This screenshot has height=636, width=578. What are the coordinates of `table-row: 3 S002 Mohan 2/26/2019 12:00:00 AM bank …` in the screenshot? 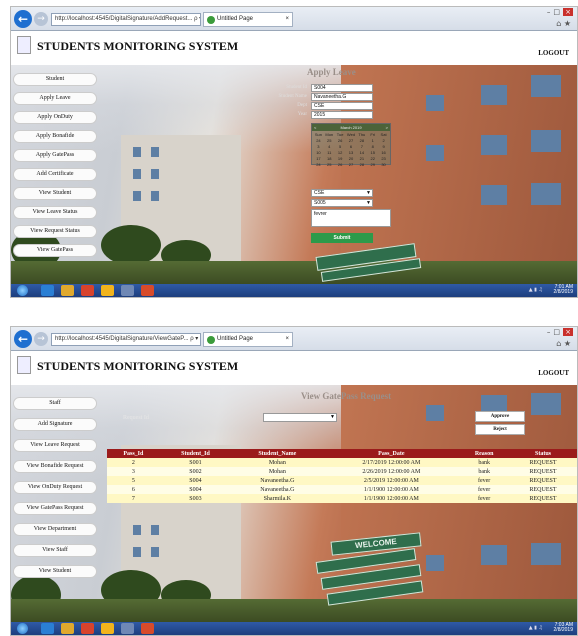 It's located at (342, 471).